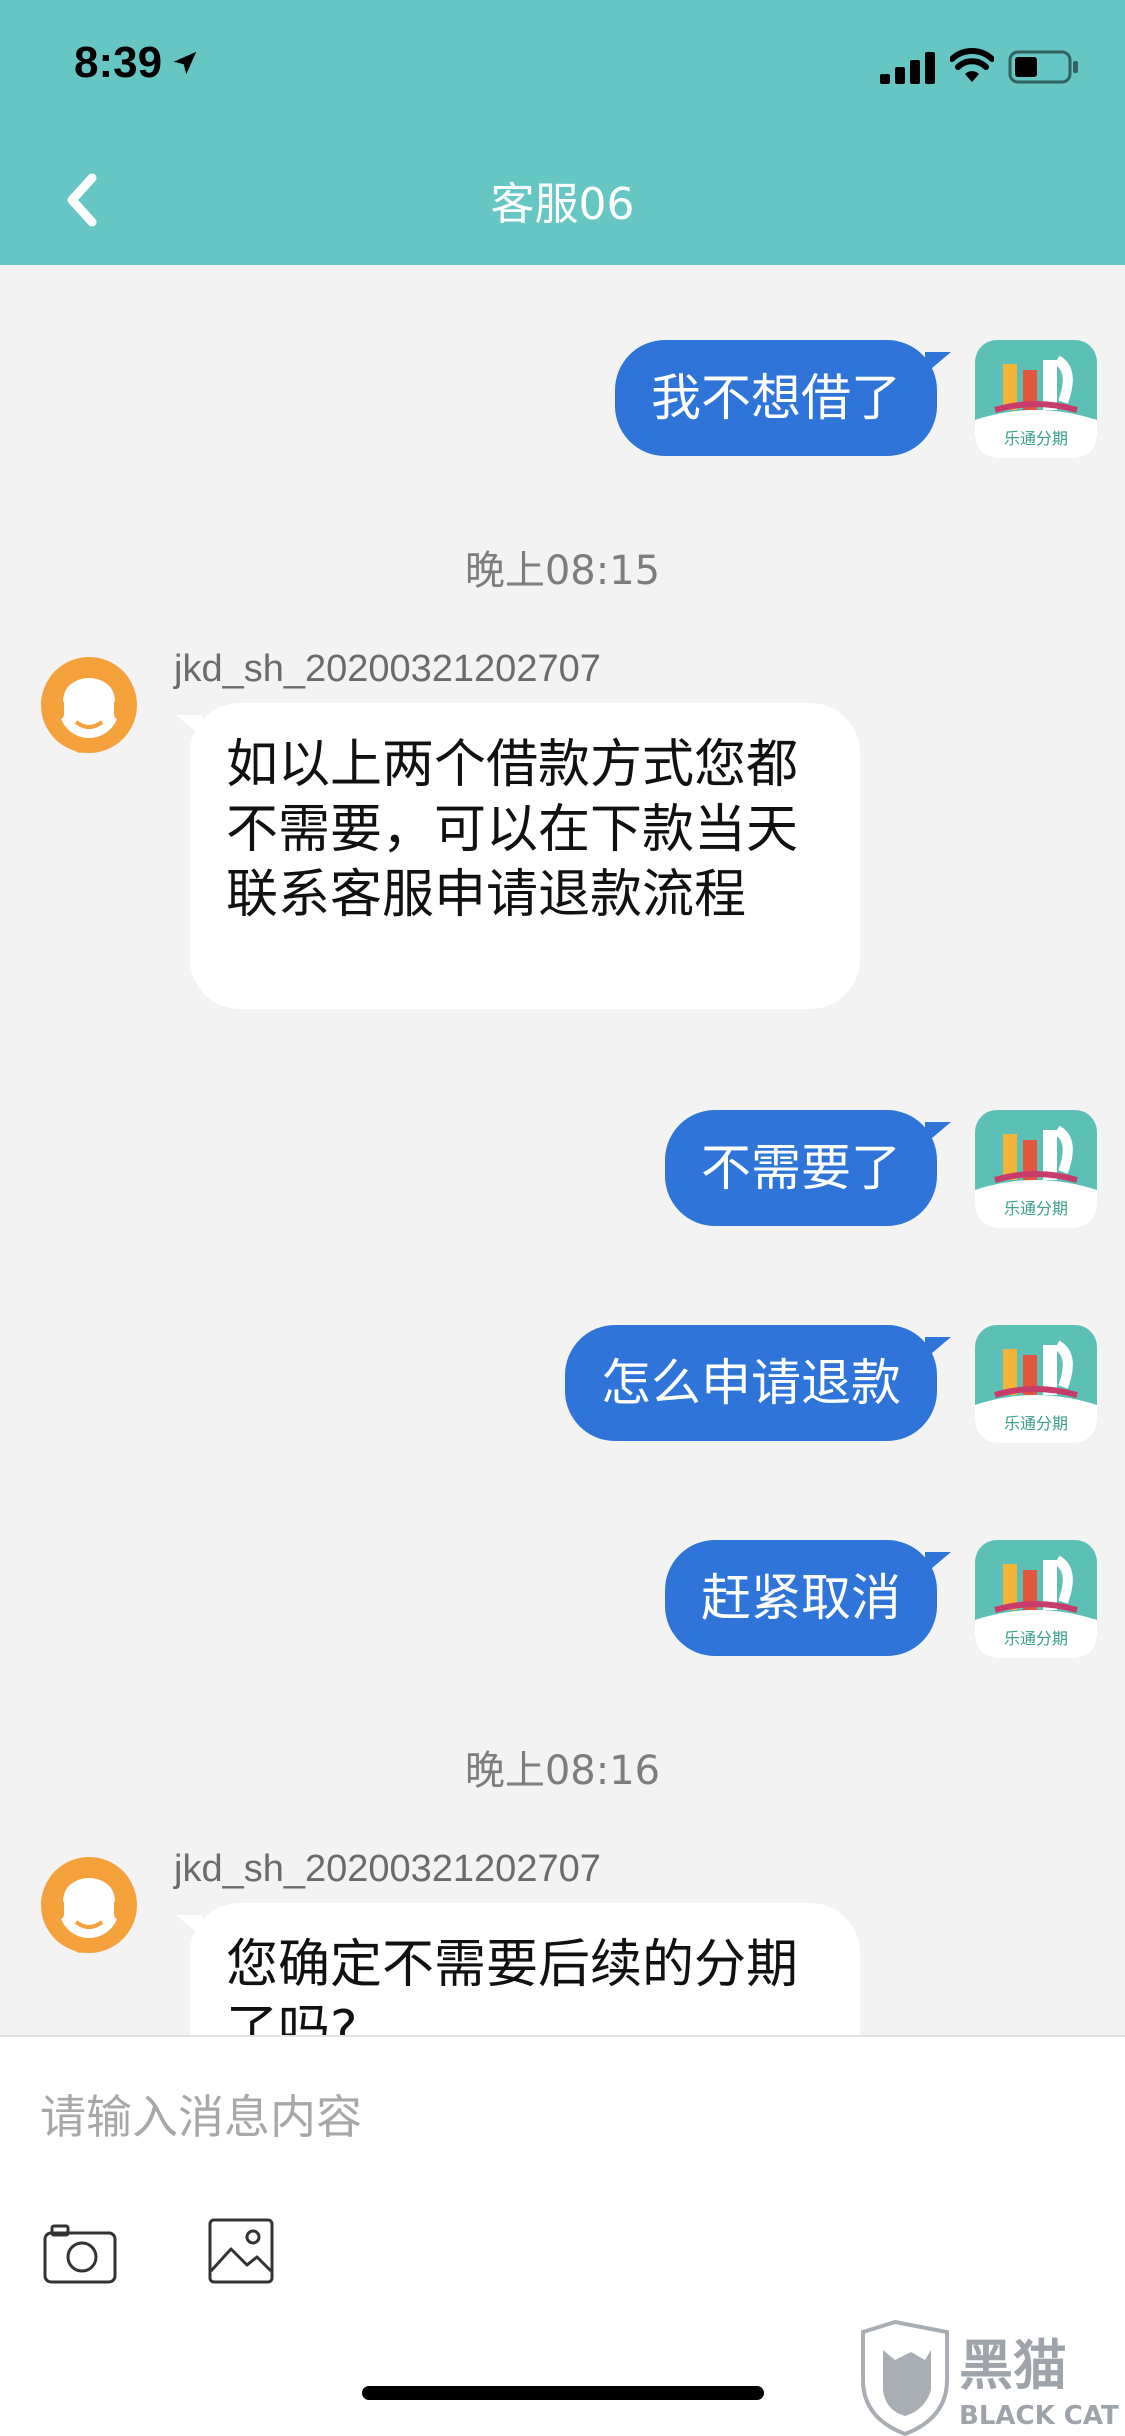 This screenshot has height=2436, width=1125. I want to click on image-icon, so click(241, 2251).